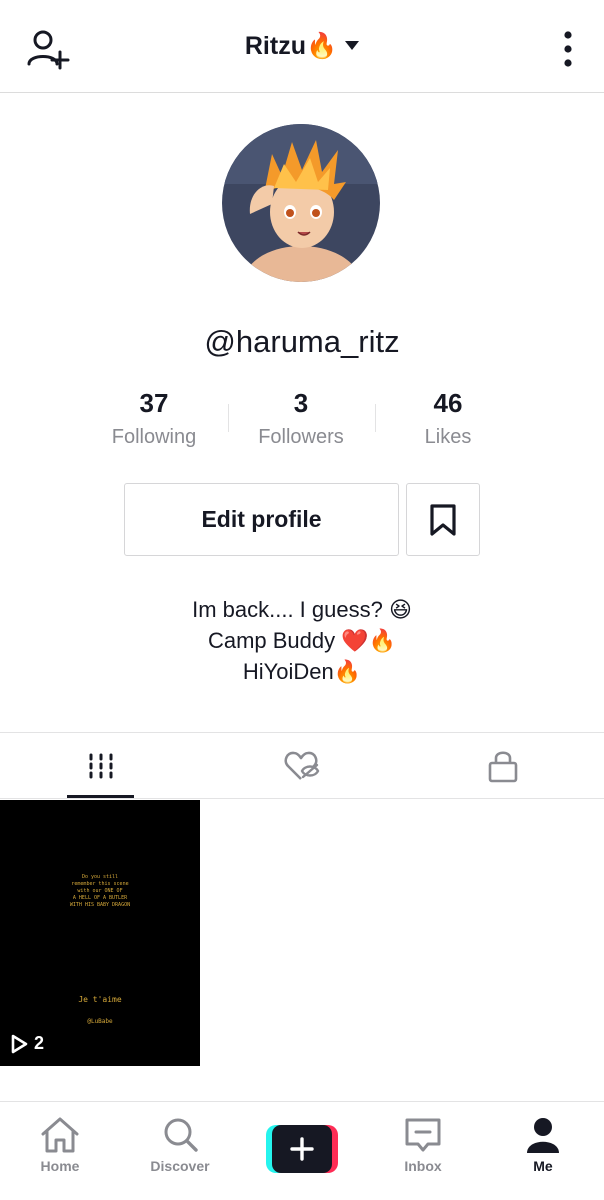 This screenshot has height=1200, width=604. I want to click on video-caption-tag: @LuBabe, so click(100, 1021).